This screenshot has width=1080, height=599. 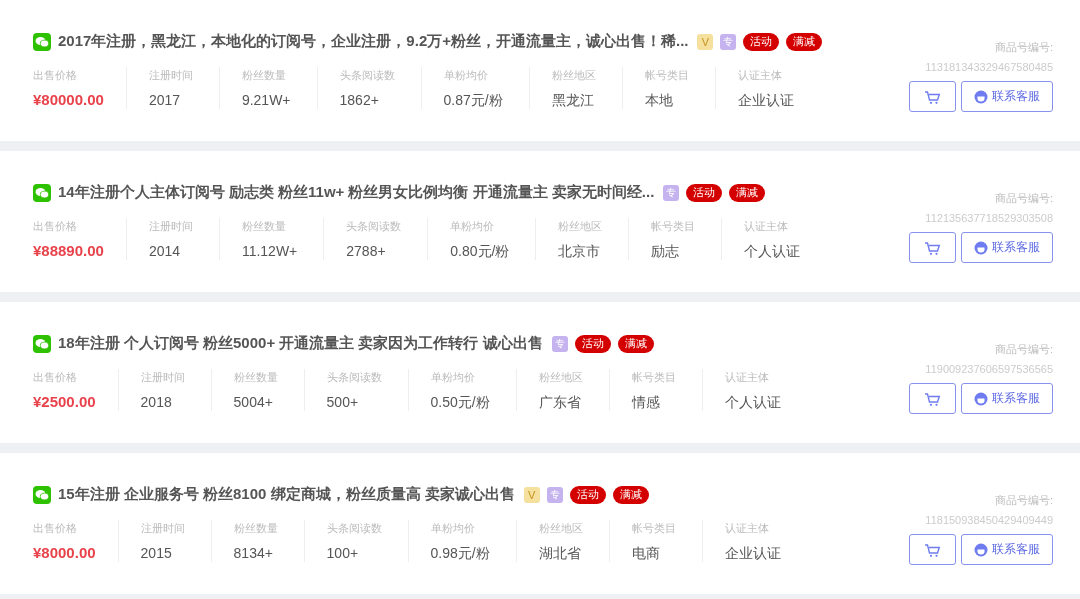 What do you see at coordinates (165, 251) in the screenshot?
I see `stat-value: 2014` at bounding box center [165, 251].